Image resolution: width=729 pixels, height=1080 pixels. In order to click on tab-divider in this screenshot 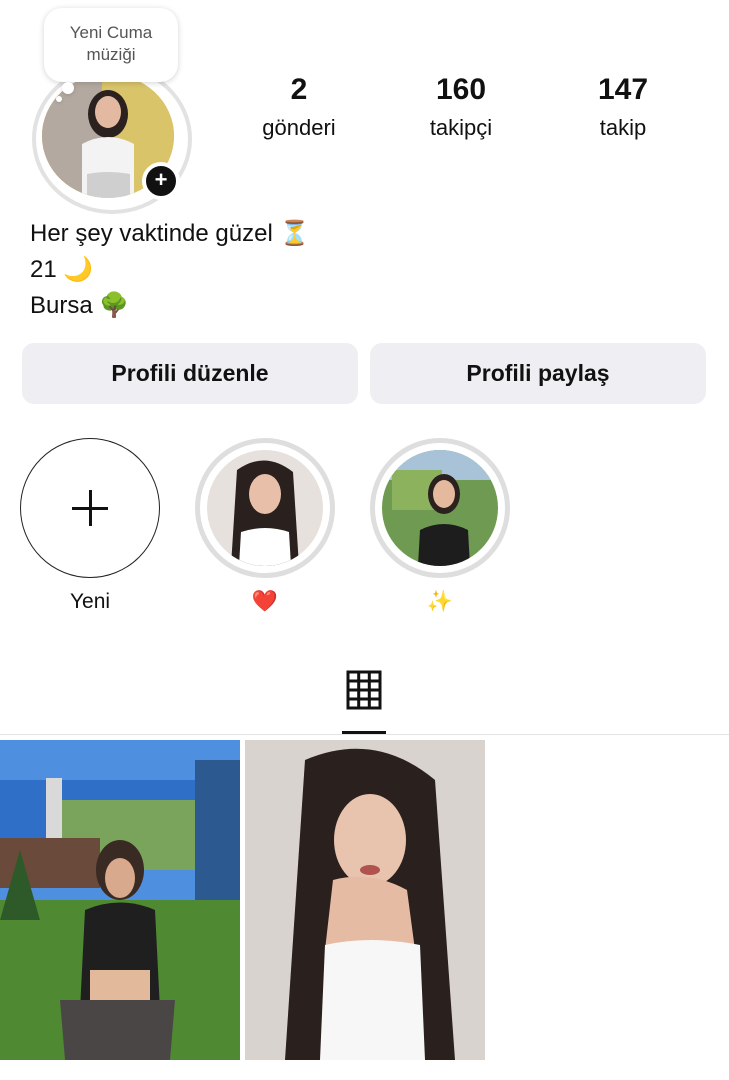, I will do `click(364, 734)`.